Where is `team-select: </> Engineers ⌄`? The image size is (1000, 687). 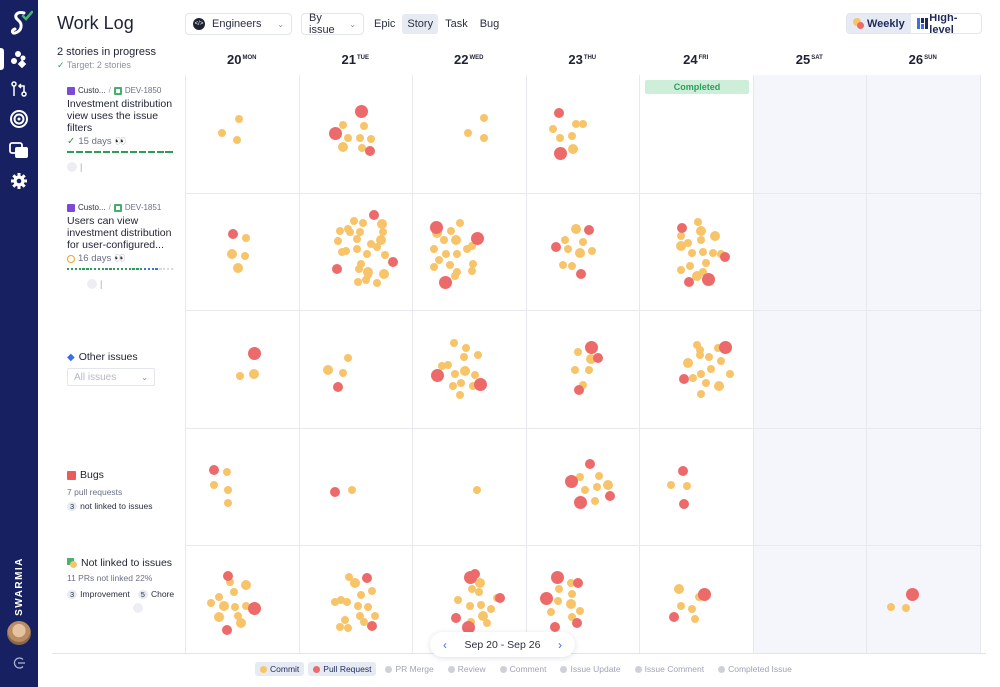
team-select: </> Engineers ⌄ is located at coordinates (238, 24).